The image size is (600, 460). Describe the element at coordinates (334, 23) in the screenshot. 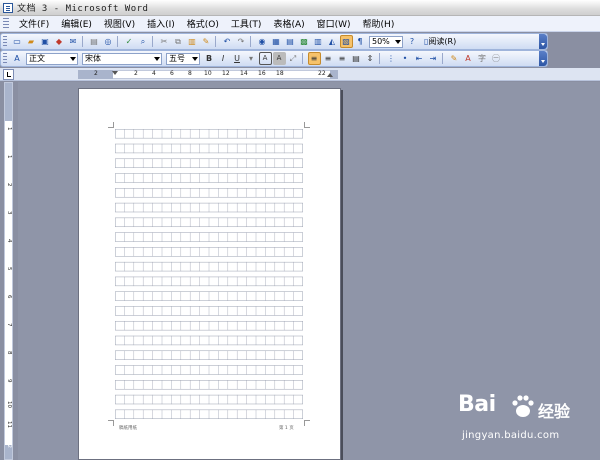

I see `menu-window: 窗口(W)` at that location.